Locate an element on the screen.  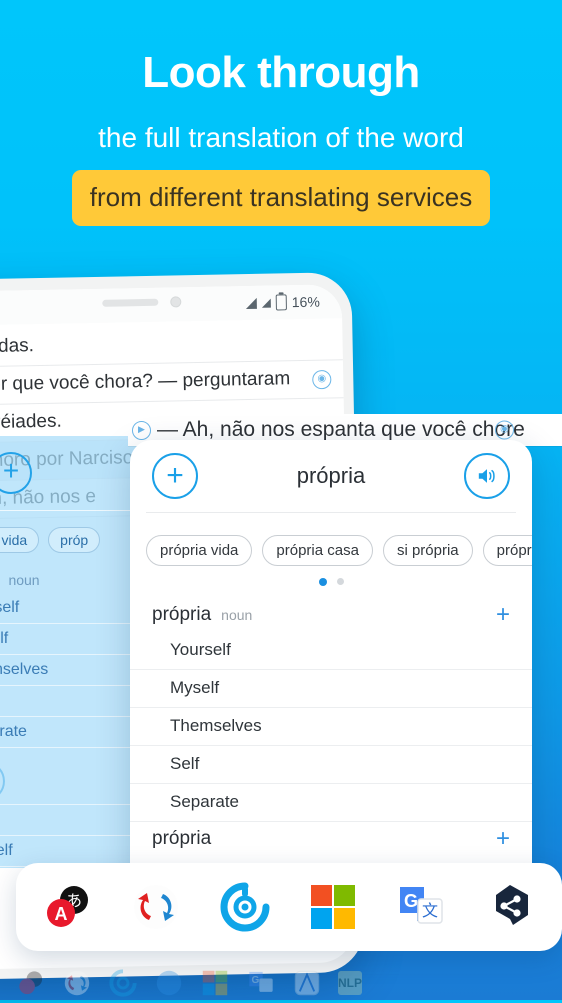
card-chip: própria casa is located at coordinates (317, 550).